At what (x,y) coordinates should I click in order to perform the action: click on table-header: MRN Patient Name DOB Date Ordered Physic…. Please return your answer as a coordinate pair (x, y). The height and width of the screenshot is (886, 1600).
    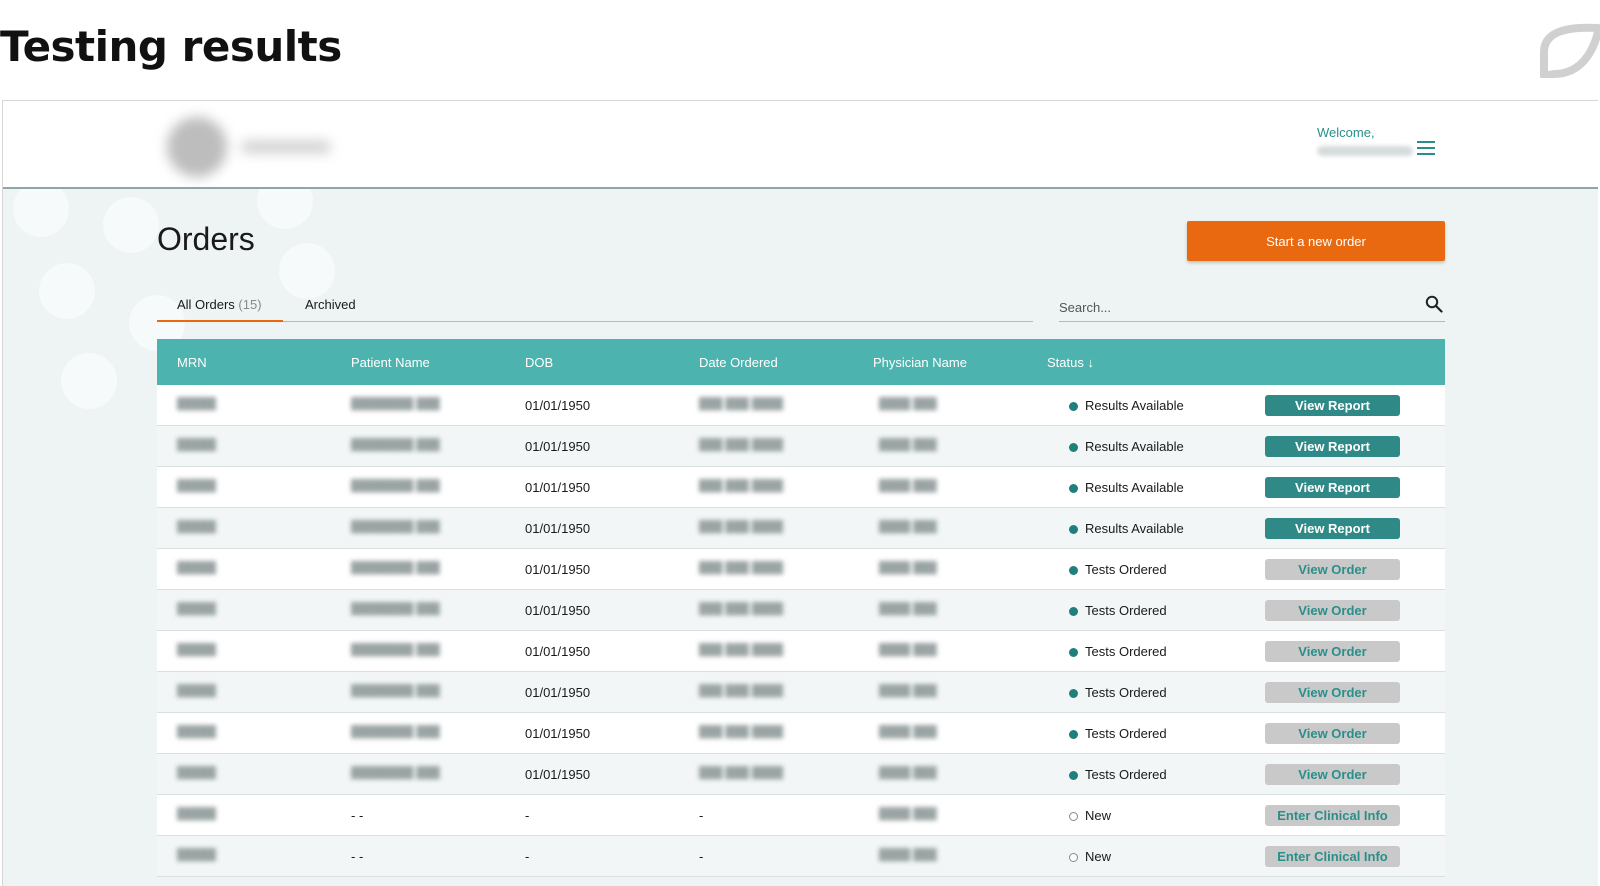
    Looking at the image, I should click on (801, 362).